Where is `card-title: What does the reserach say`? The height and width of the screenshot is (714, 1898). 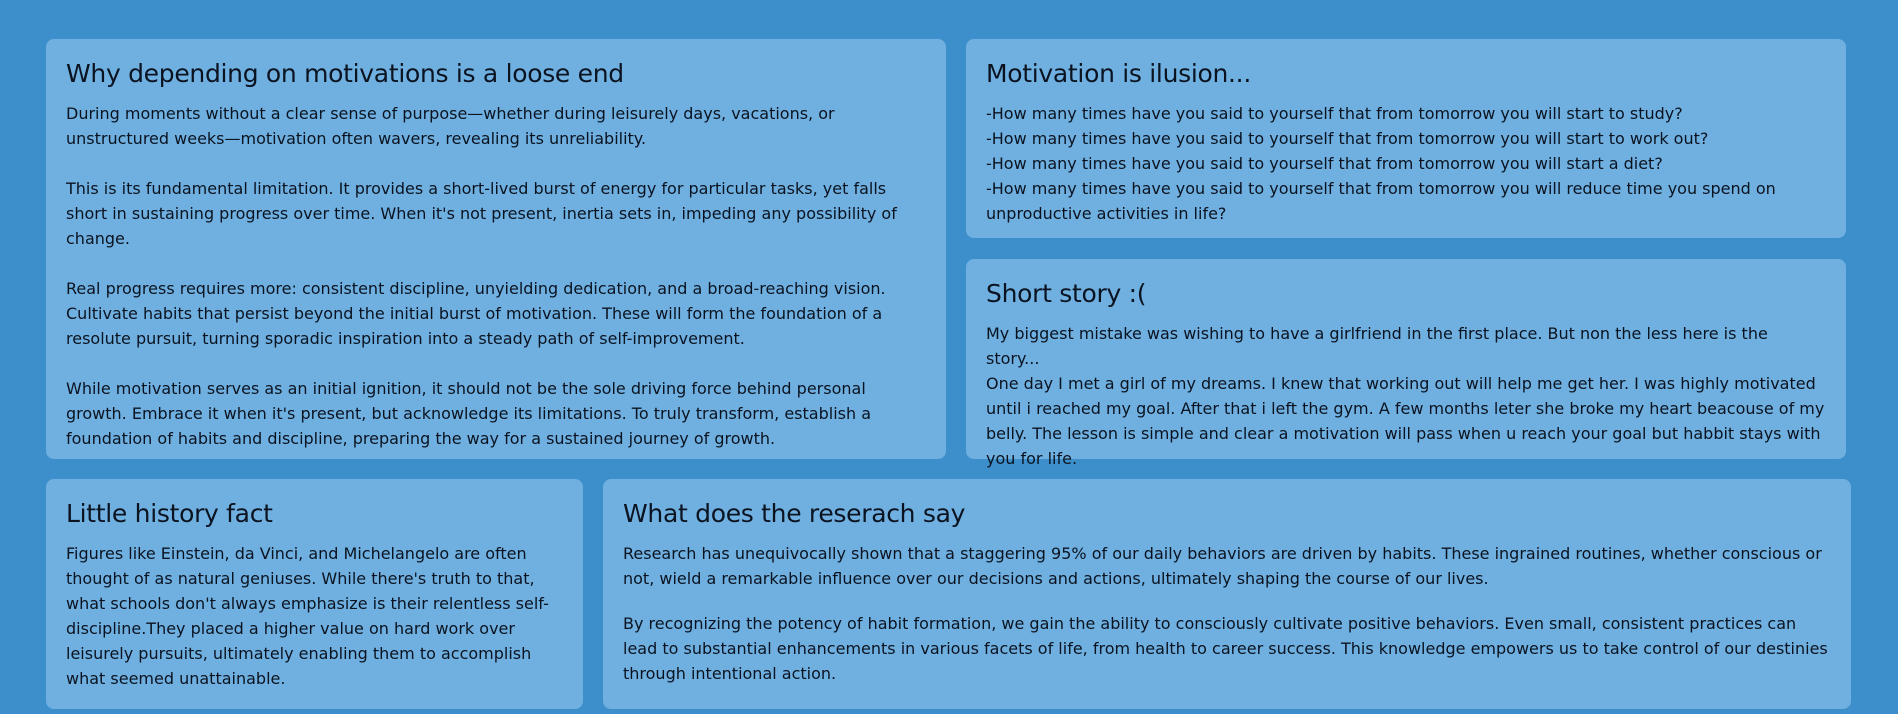
card-title: What does the reserach say is located at coordinates (794, 513).